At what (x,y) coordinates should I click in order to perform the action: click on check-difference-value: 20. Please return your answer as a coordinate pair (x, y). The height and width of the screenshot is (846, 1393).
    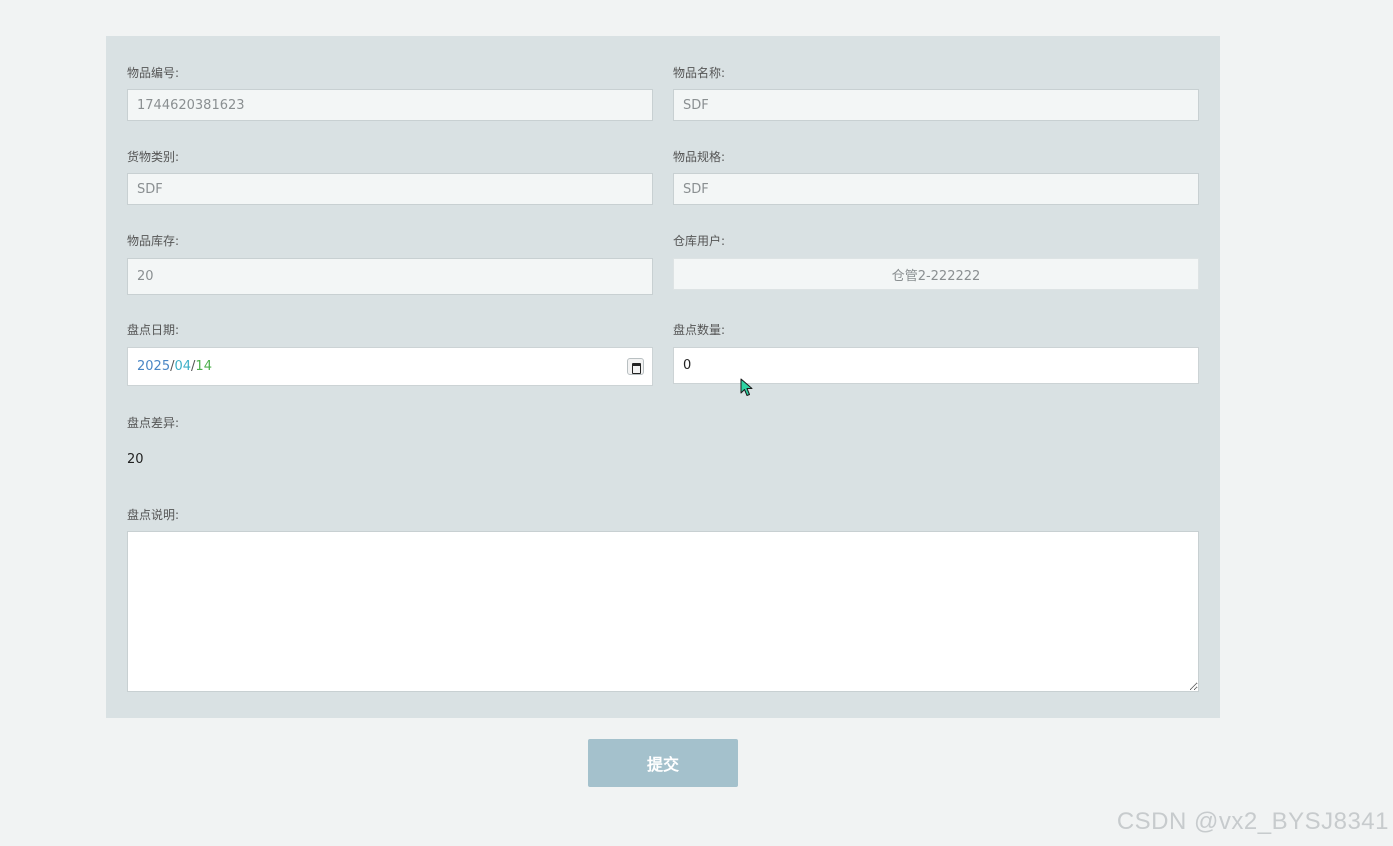
    Looking at the image, I should click on (135, 459).